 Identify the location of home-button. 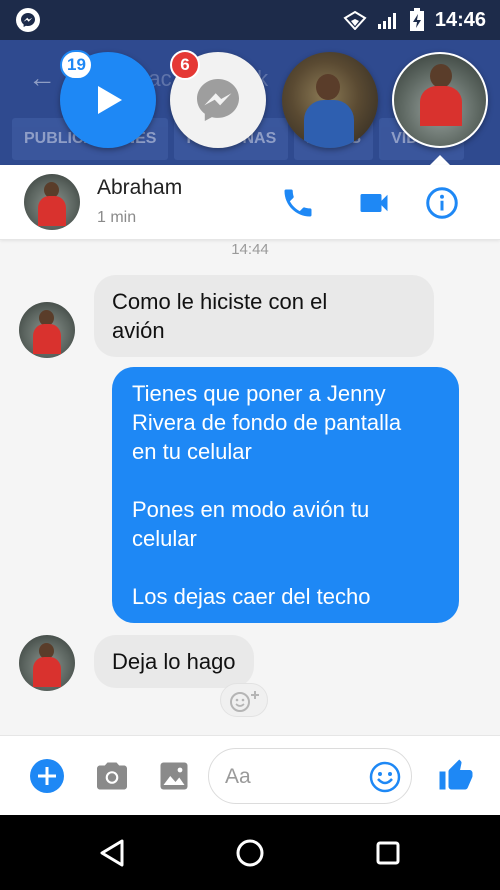
(250, 853).